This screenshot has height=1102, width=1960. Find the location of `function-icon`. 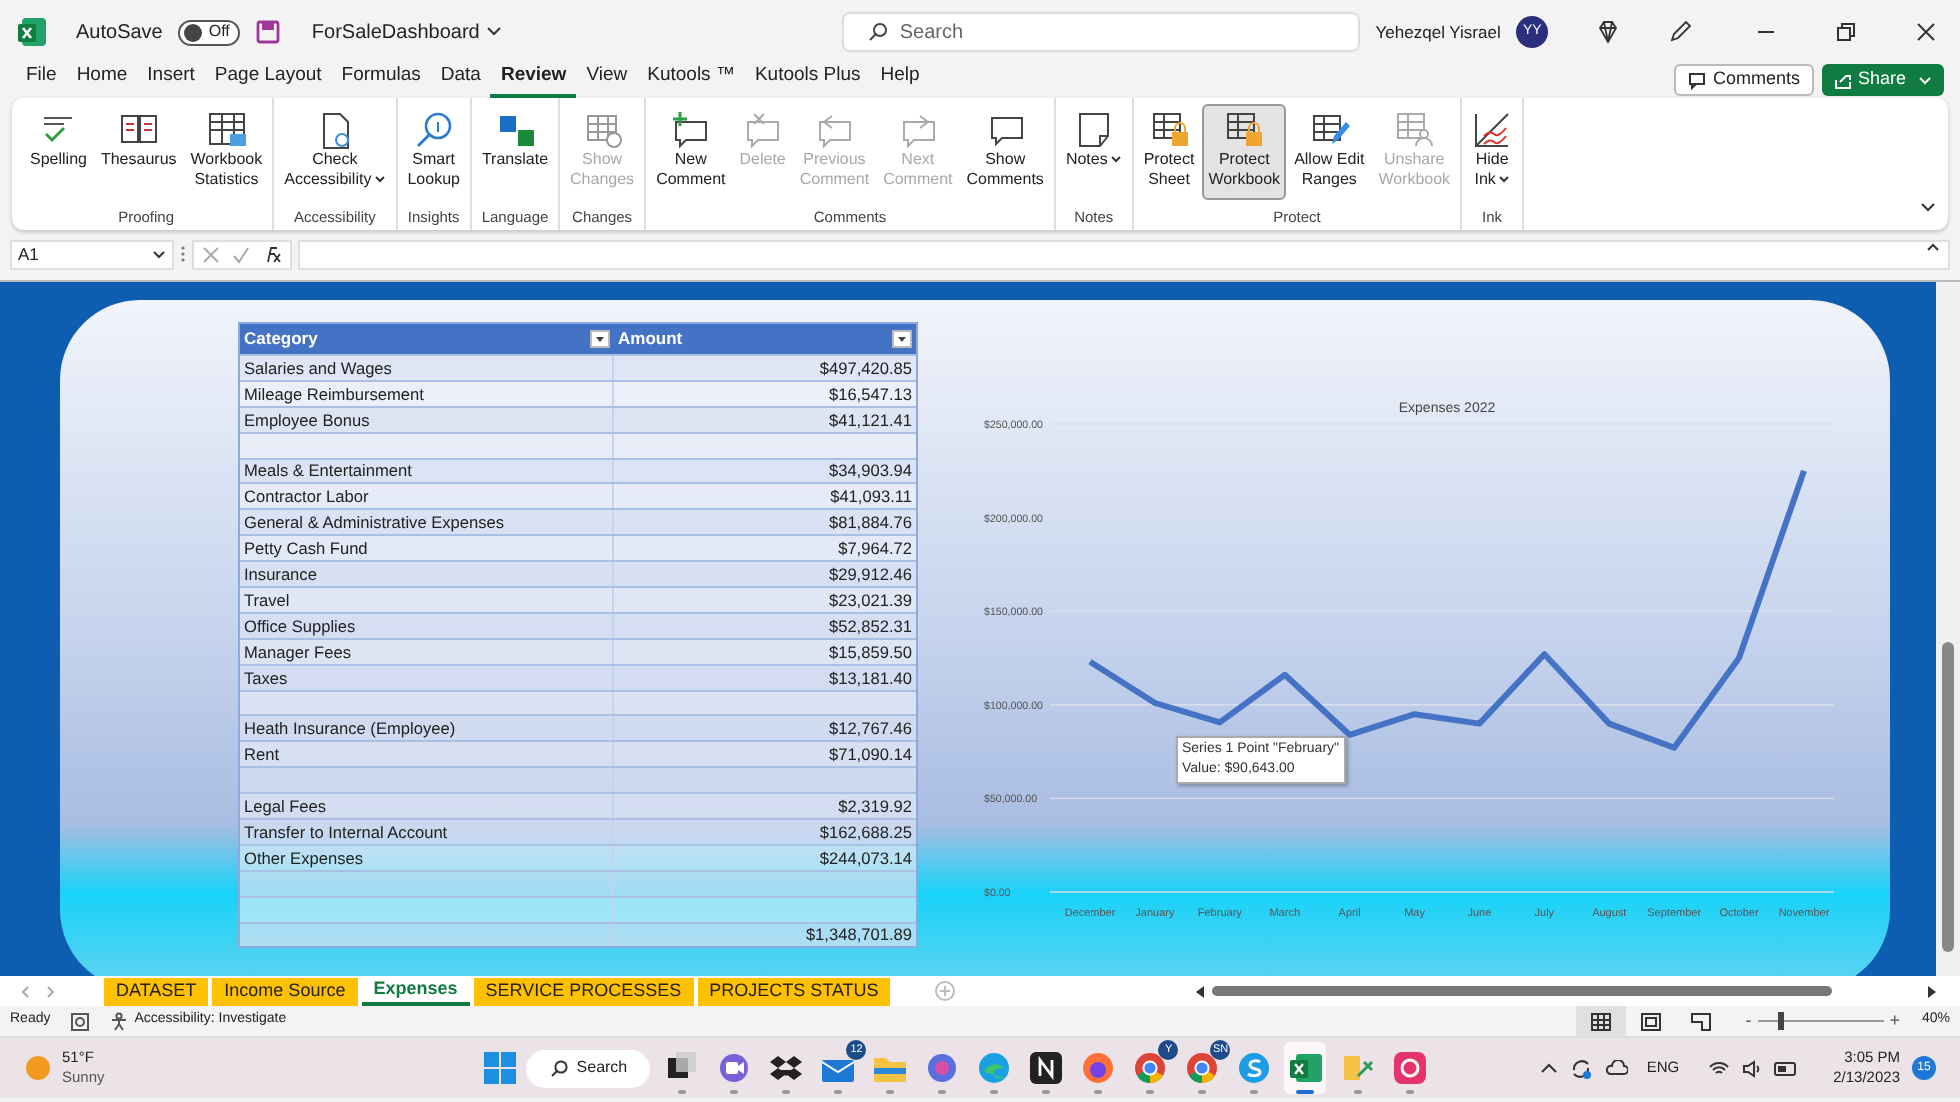

function-icon is located at coordinates (272, 254).